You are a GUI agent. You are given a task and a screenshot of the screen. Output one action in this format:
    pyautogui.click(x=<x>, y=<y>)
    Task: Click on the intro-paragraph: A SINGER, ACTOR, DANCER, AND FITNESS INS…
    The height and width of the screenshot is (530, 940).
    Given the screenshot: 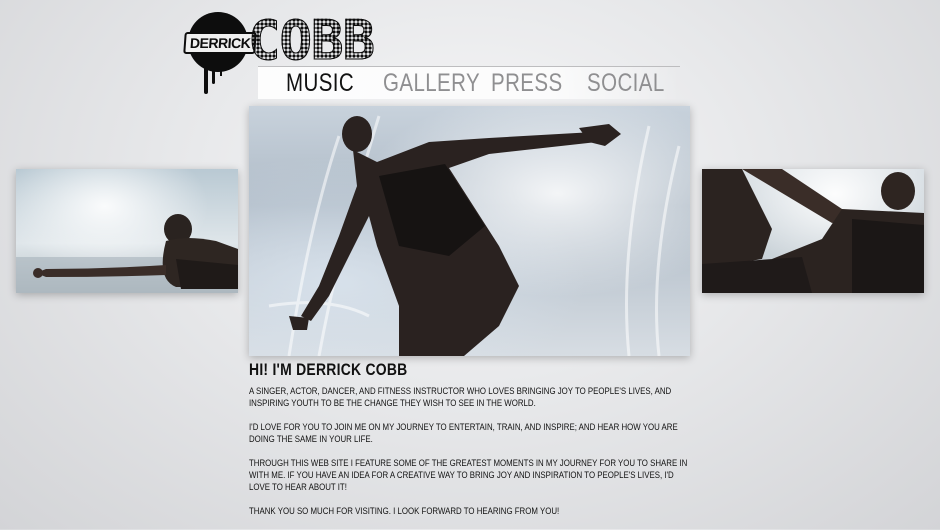 What is the action you would take?
    pyautogui.click(x=460, y=397)
    